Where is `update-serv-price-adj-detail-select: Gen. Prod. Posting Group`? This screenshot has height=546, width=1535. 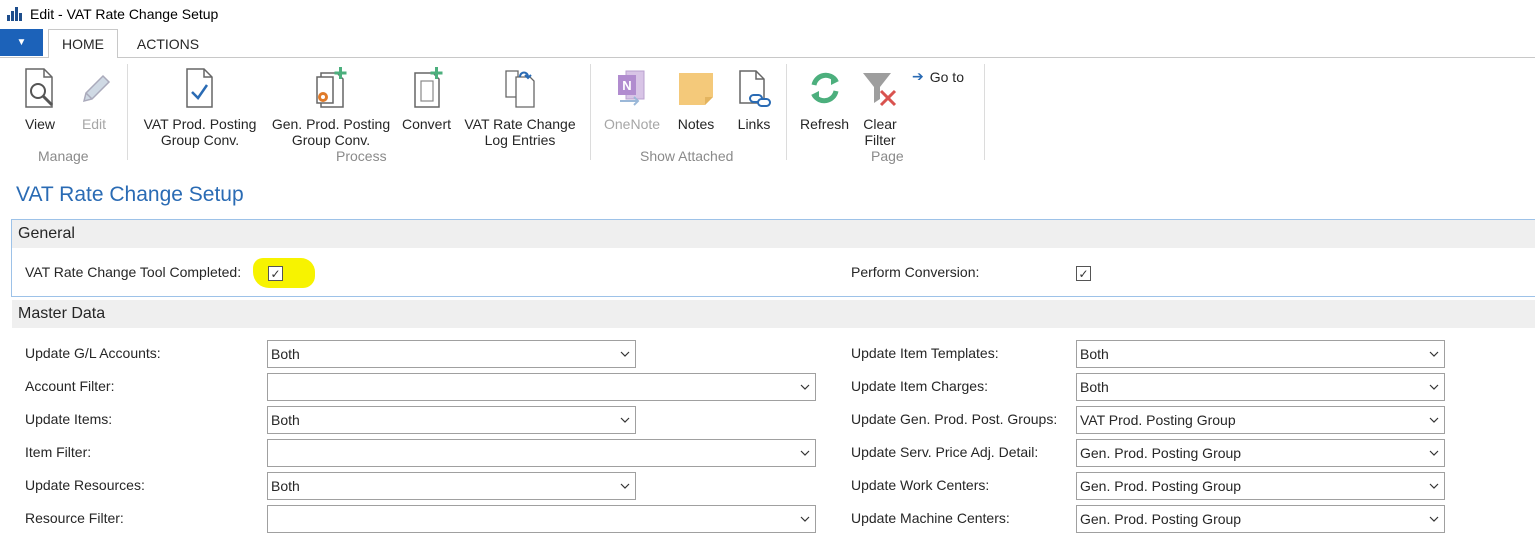
update-serv-price-adj-detail-select: Gen. Prod. Posting Group is located at coordinates (1260, 453).